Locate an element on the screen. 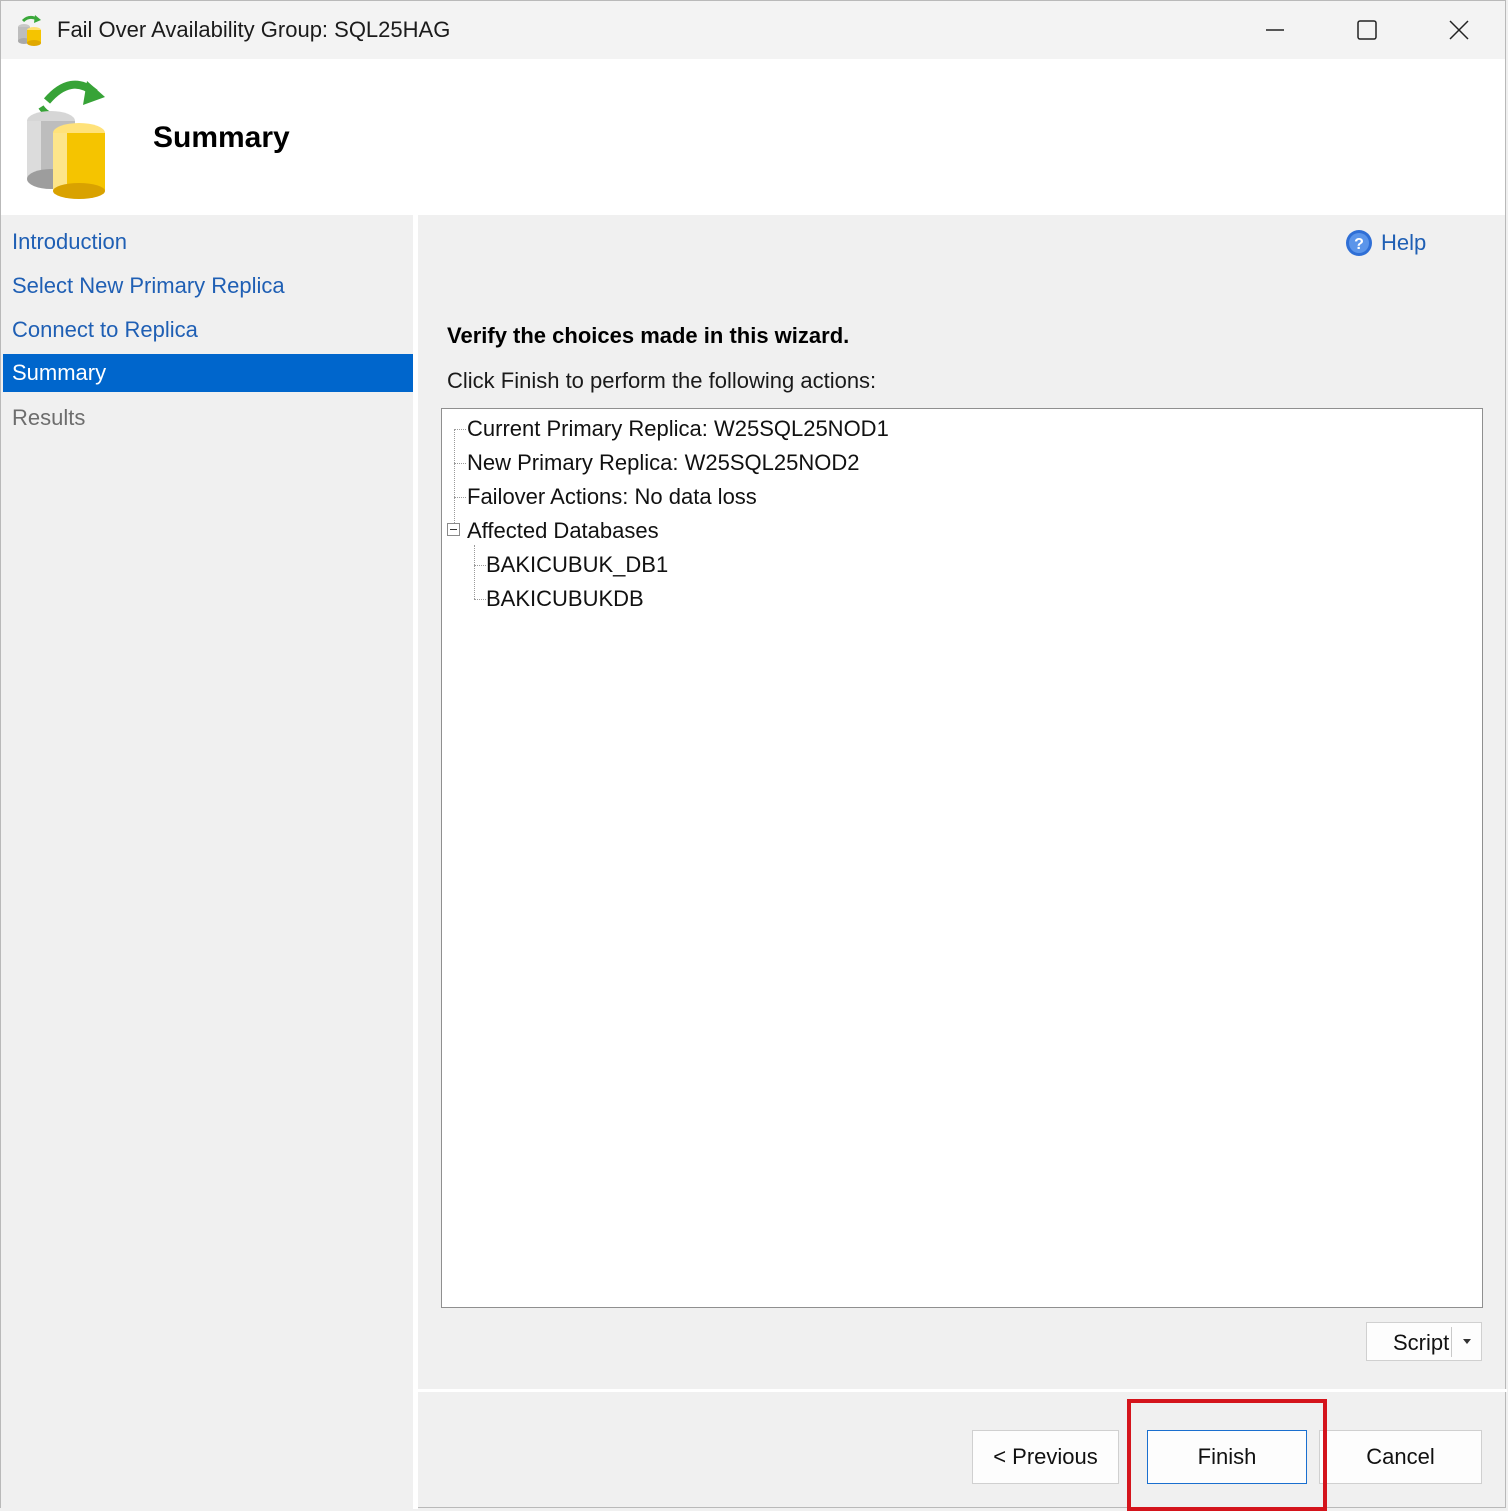 The height and width of the screenshot is (1511, 1508). tree-node-new-primary: New Primary Replica: W25SQL25NOD2 is located at coordinates (663, 462).